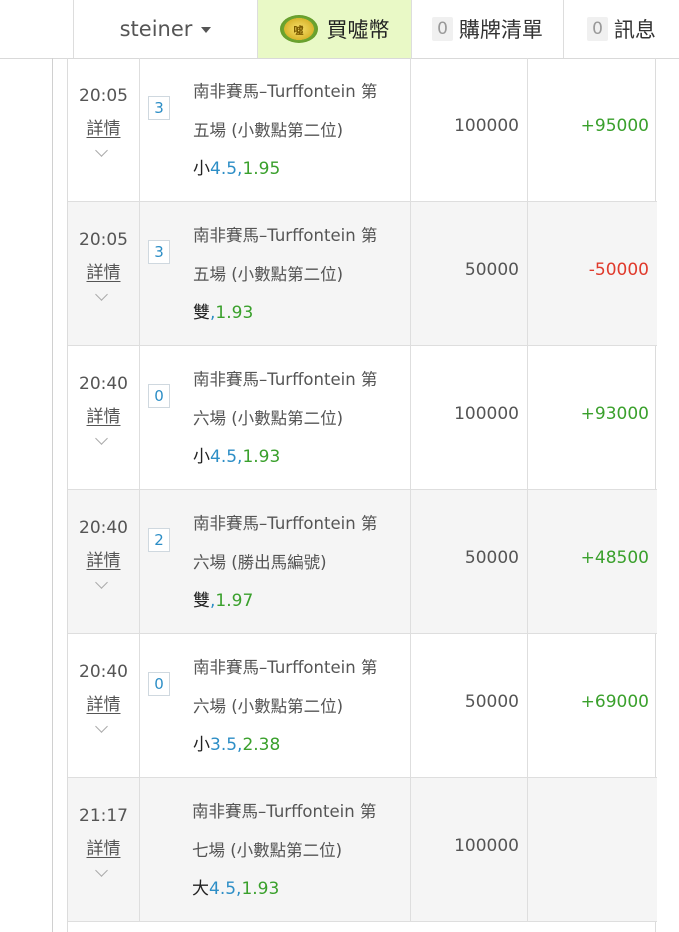 The height and width of the screenshot is (932, 679). What do you see at coordinates (298, 29) in the screenshot?
I see `coin-icon: 噓` at bounding box center [298, 29].